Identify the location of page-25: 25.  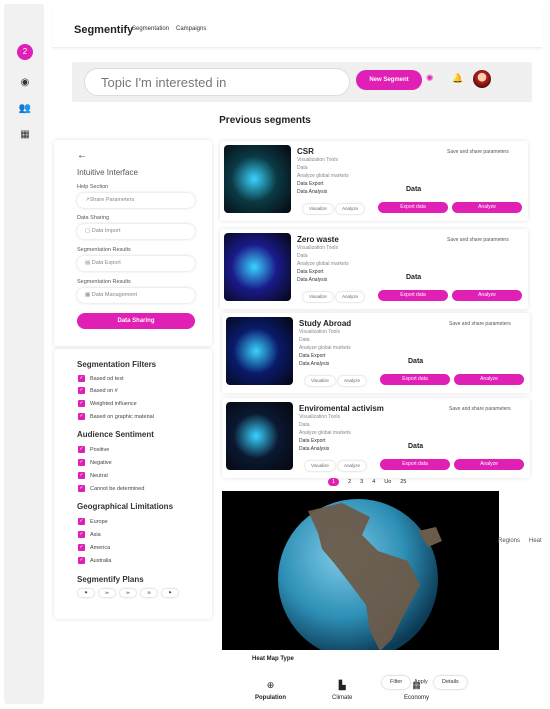
(403, 482).